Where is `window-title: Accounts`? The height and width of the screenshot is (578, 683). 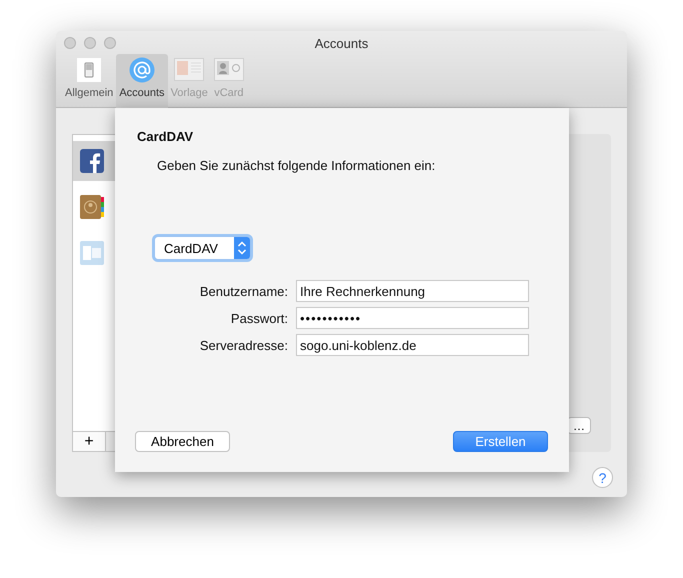
window-title: Accounts is located at coordinates (341, 43).